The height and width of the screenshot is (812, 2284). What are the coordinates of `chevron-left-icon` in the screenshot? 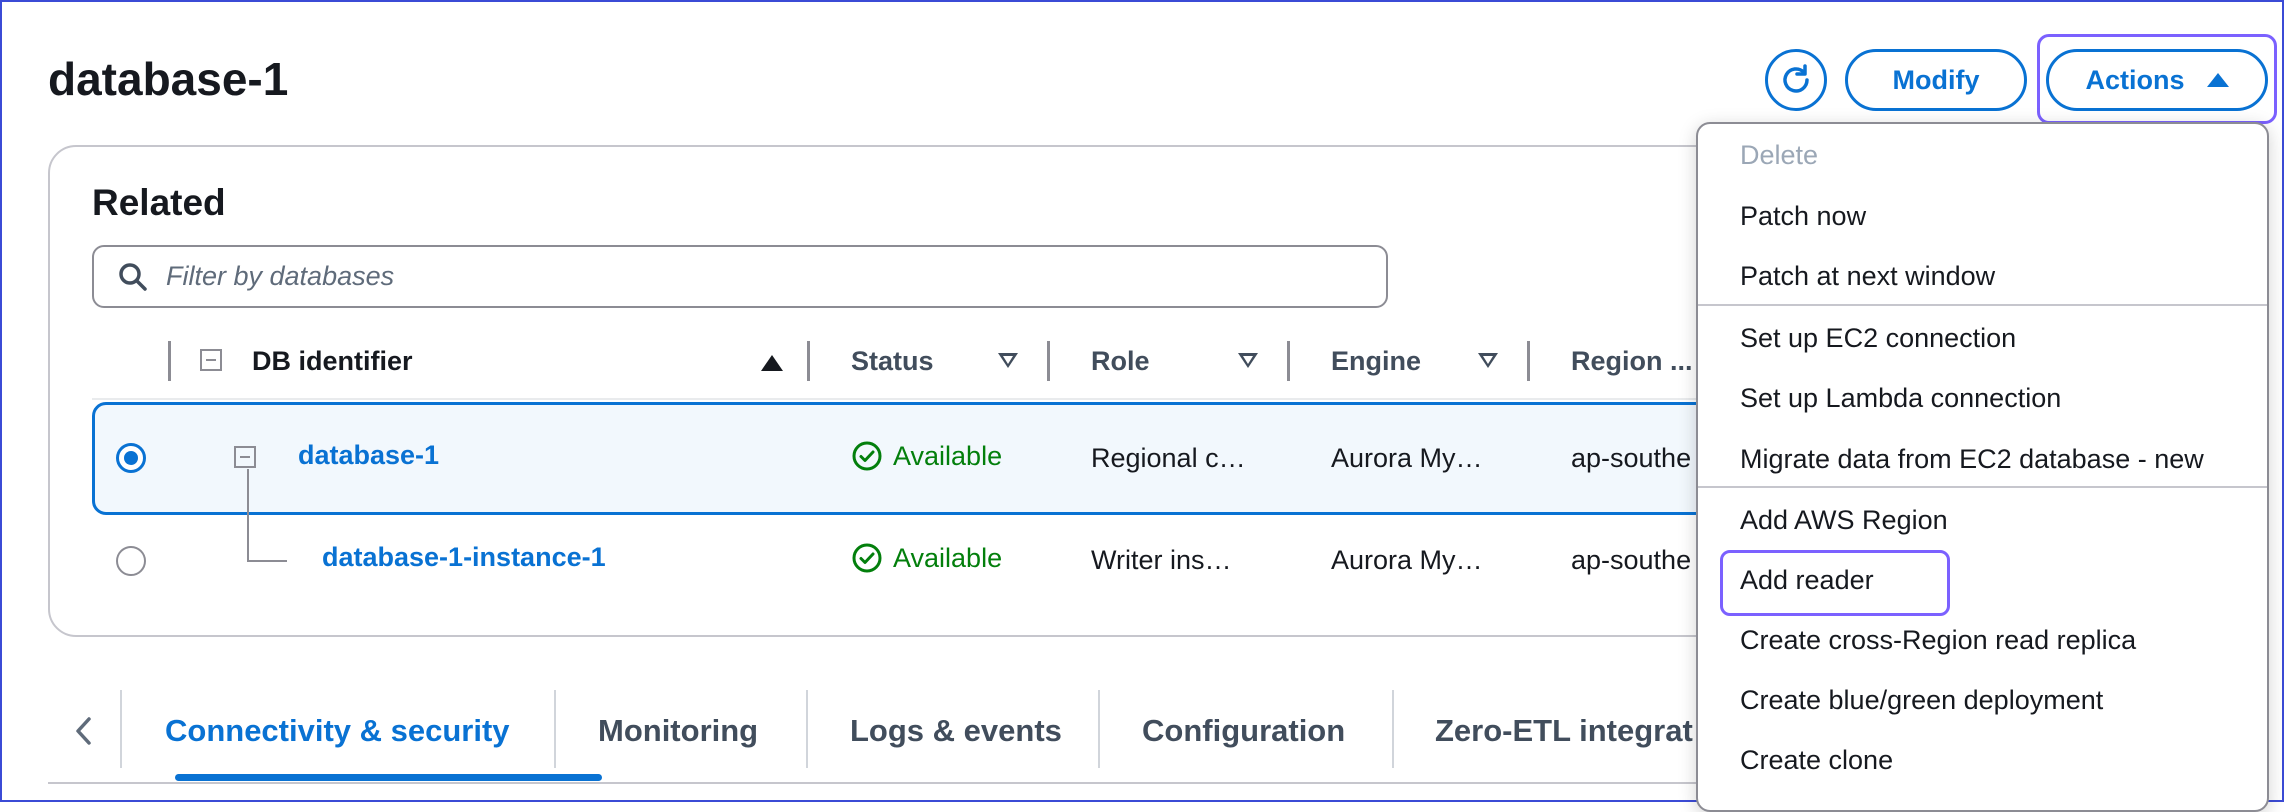 It's located at (84, 731).